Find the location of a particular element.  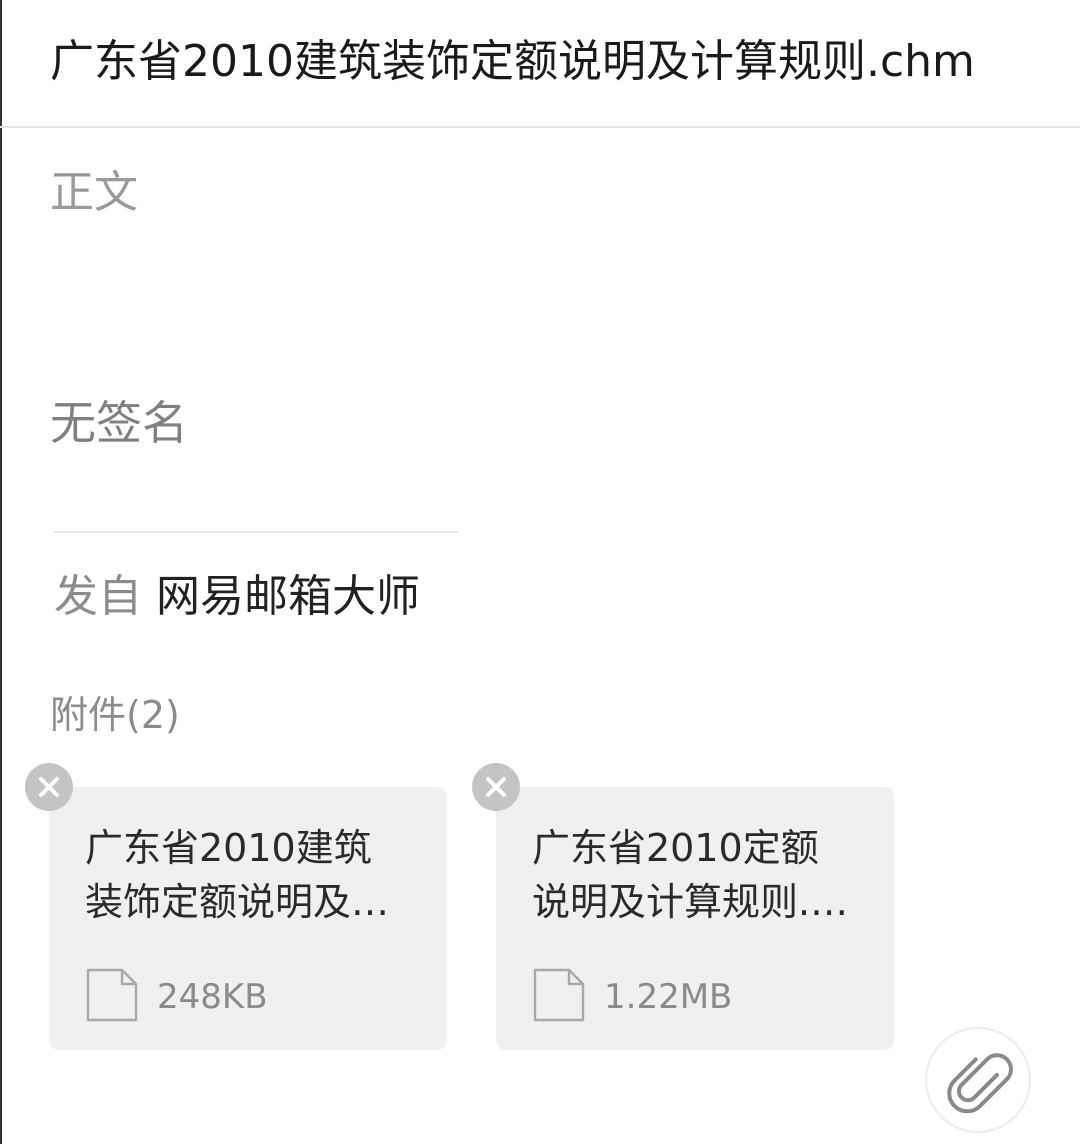

sent-from-app-name: 网易邮箱大师 is located at coordinates (288, 596).